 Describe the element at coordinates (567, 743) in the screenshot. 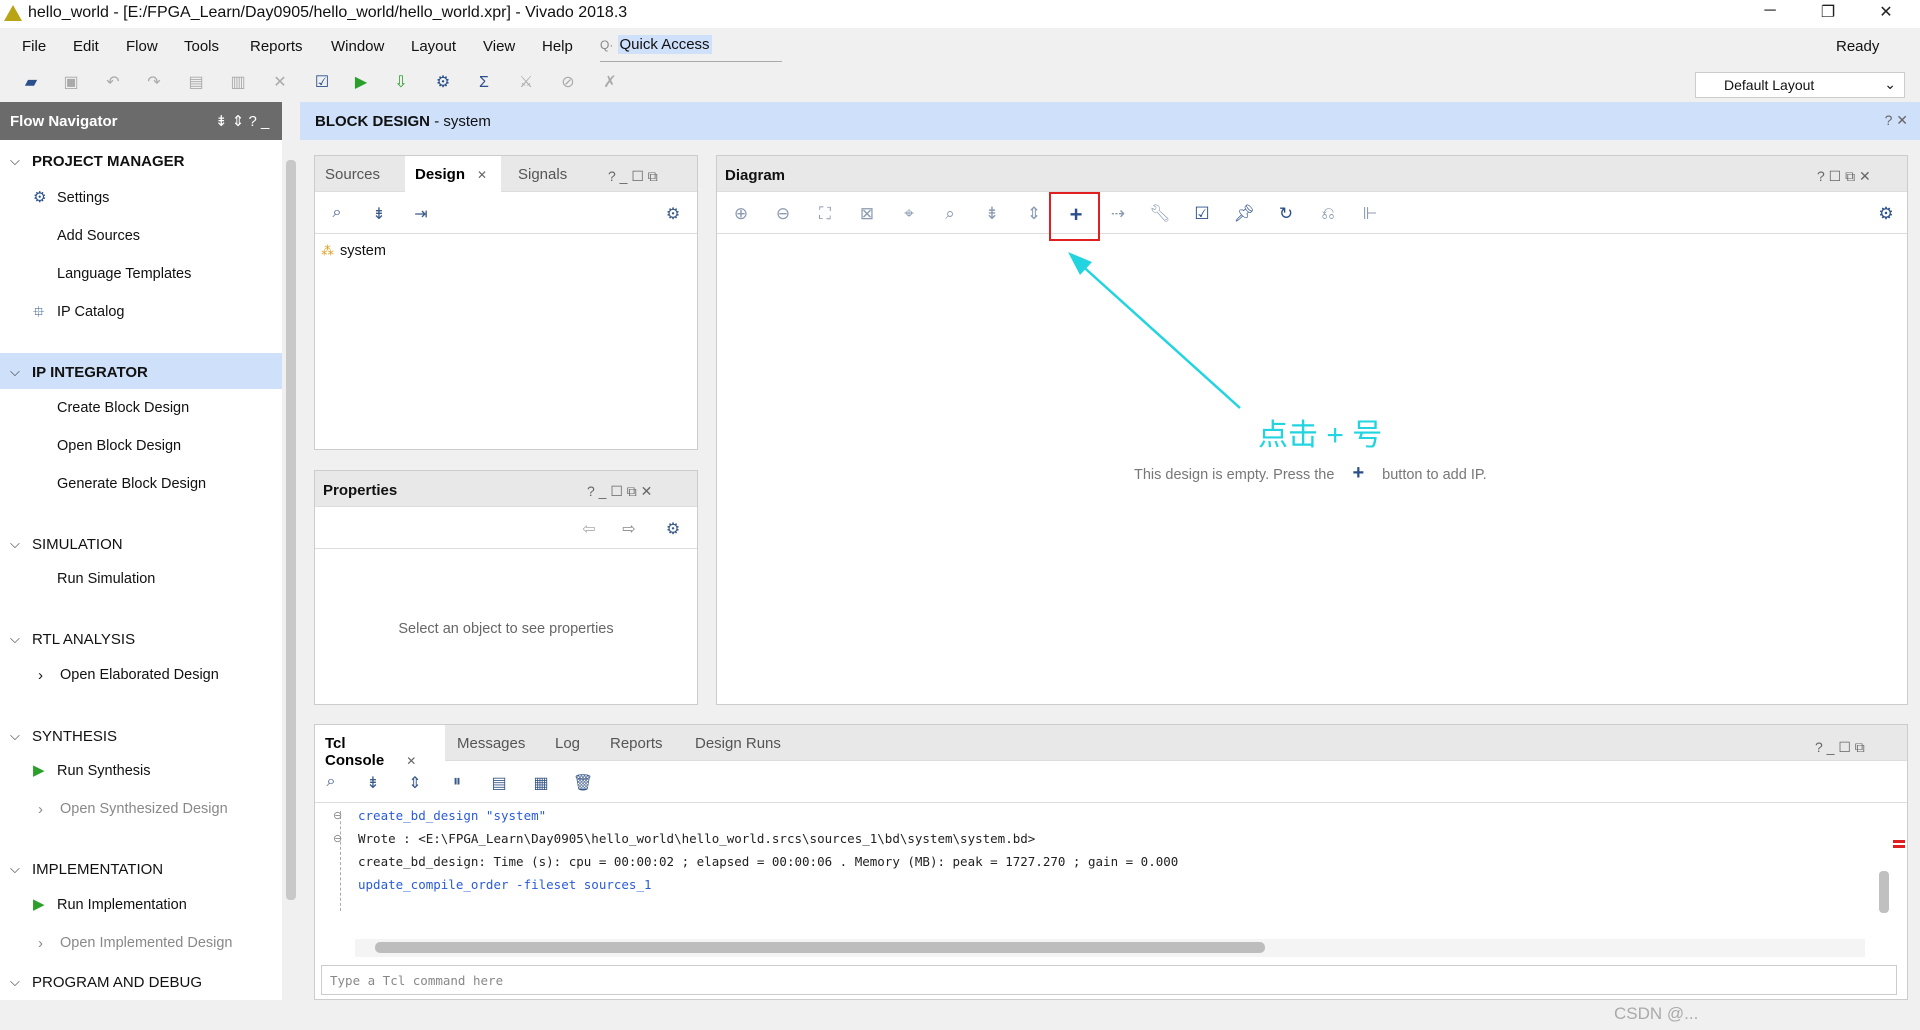

I see `tab-log: Log` at that location.